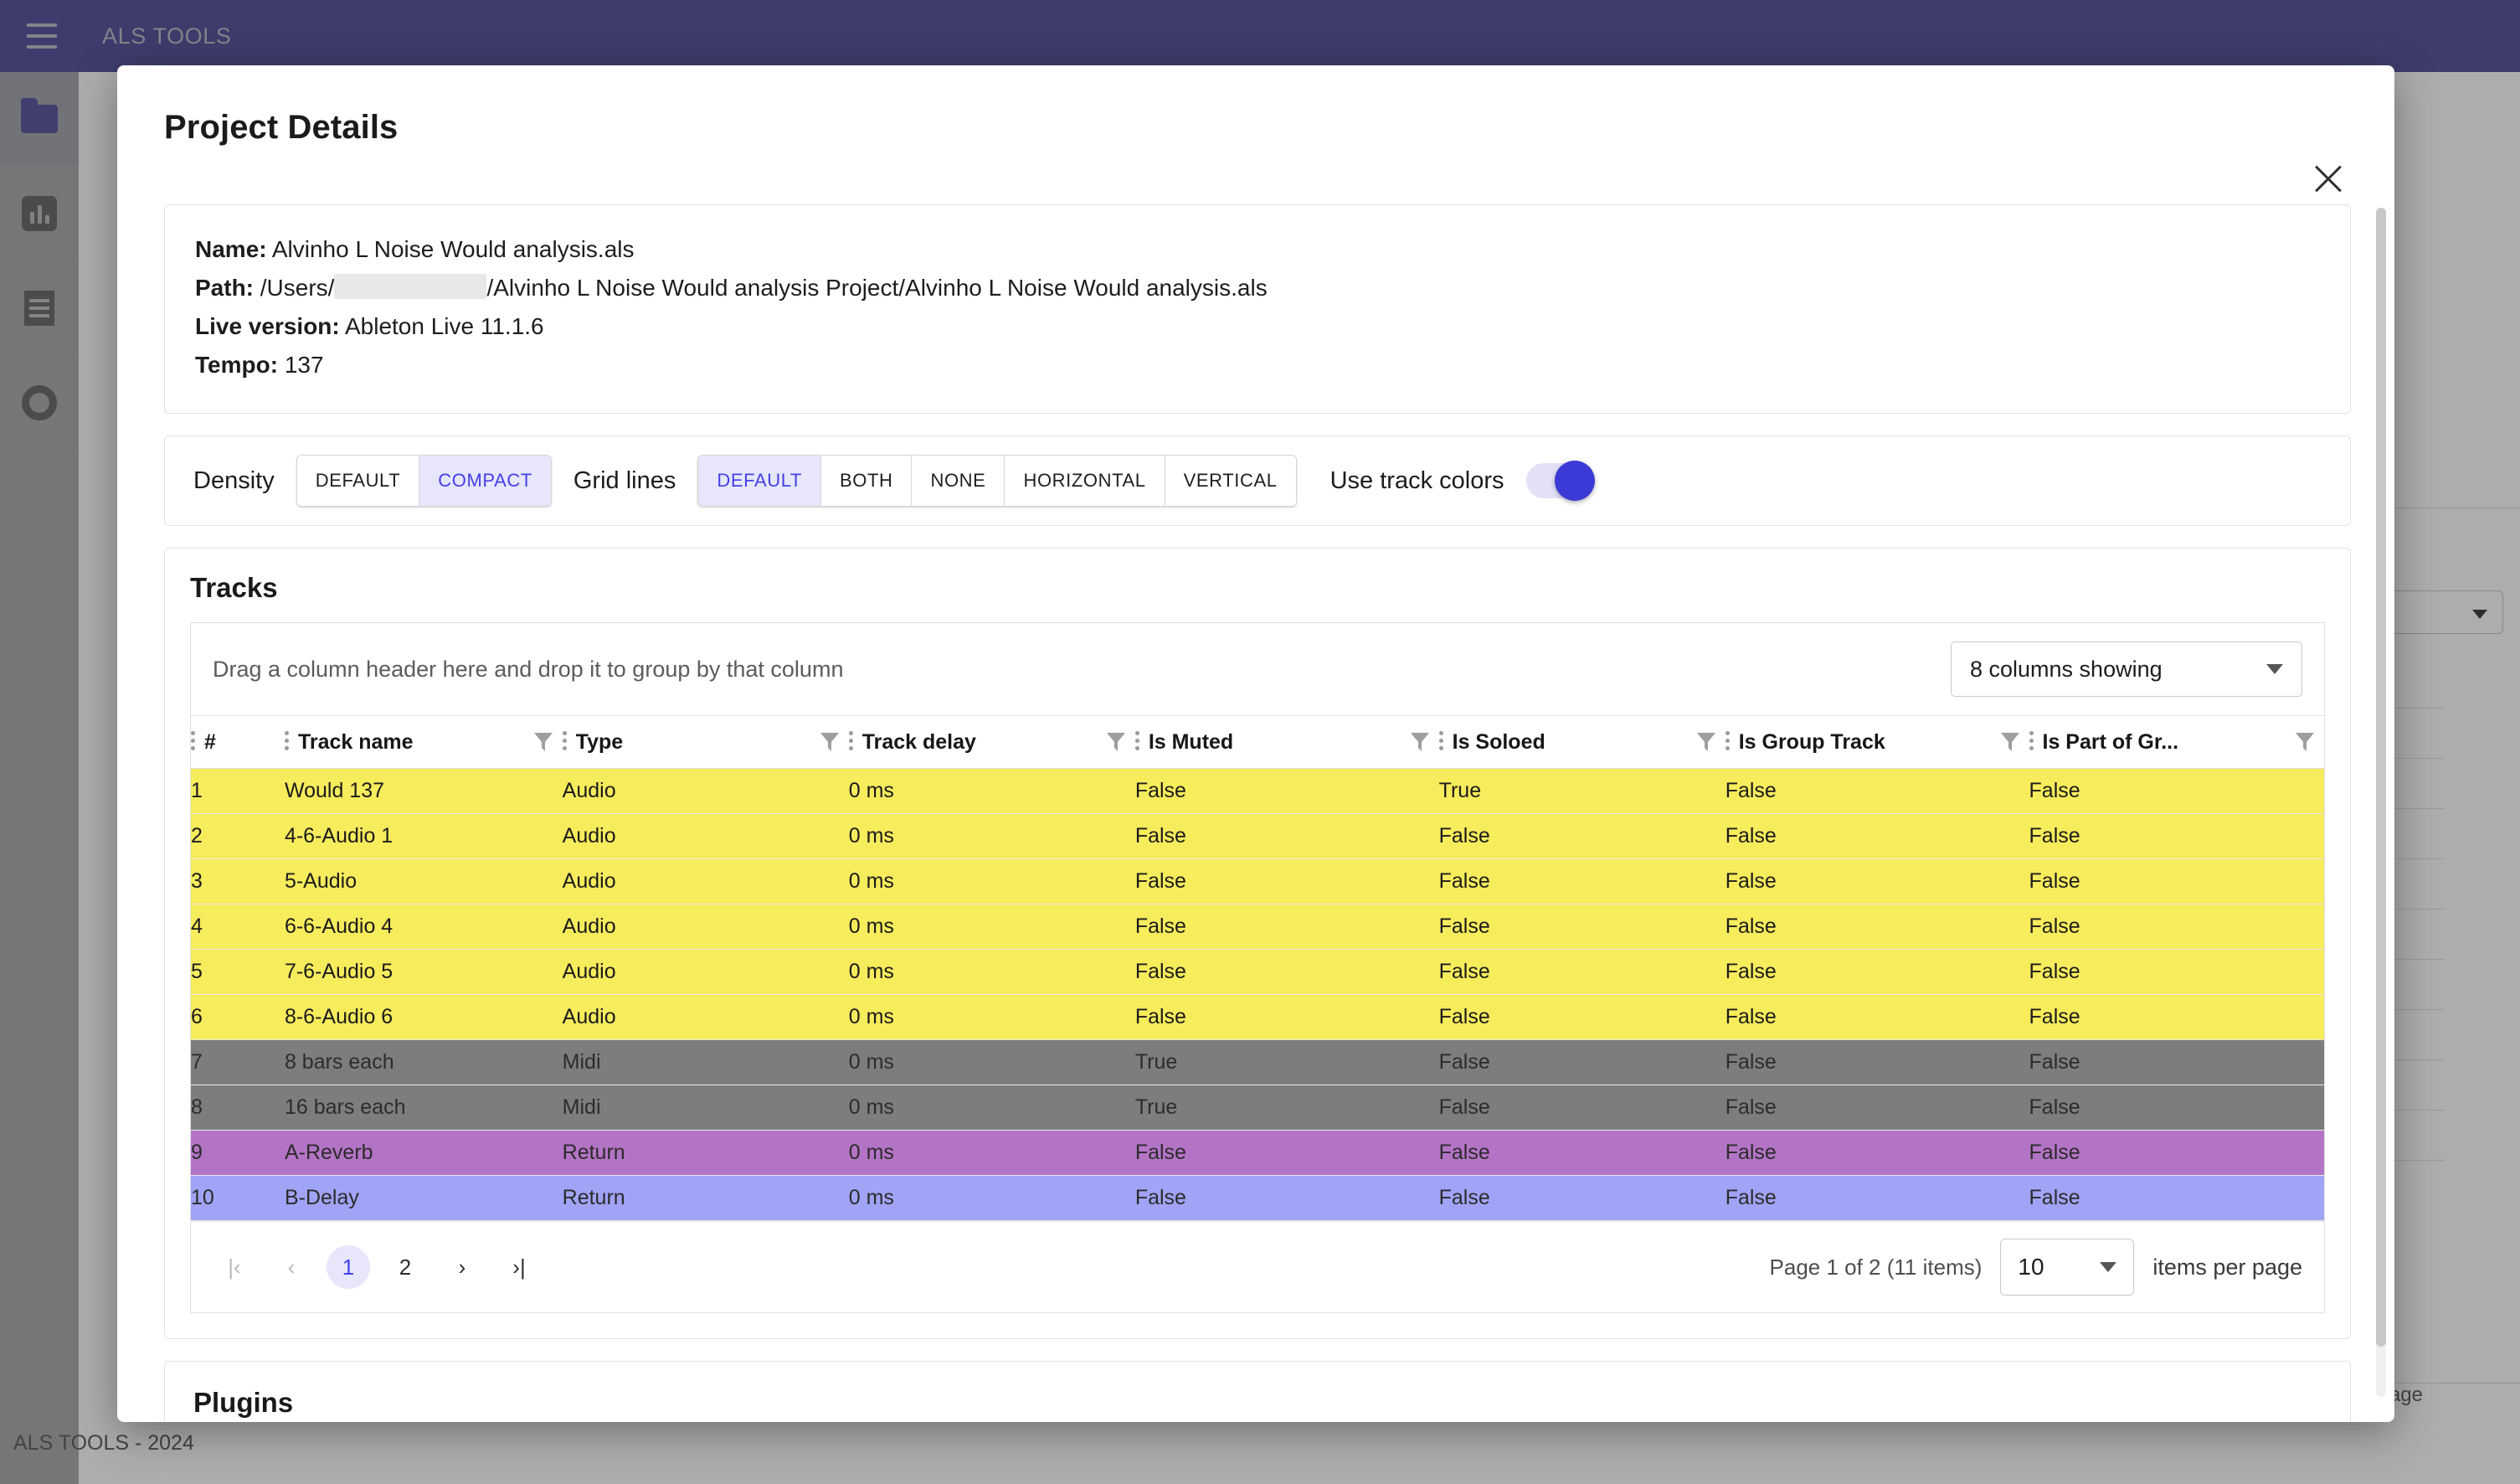 This screenshot has width=2520, height=1484. I want to click on table-row: 3 5-Audio Audio 0 ms False False False False, so click(1257, 881).